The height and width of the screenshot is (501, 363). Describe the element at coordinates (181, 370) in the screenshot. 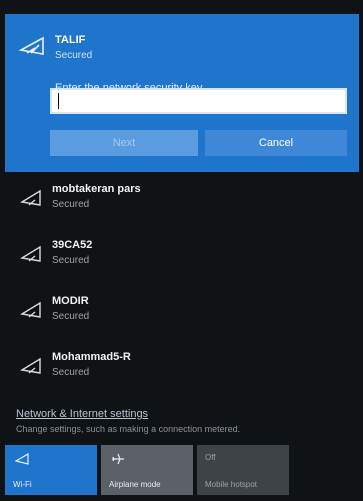

I see `network-item-mohammad5-r: Mohammad5-R Secured` at that location.